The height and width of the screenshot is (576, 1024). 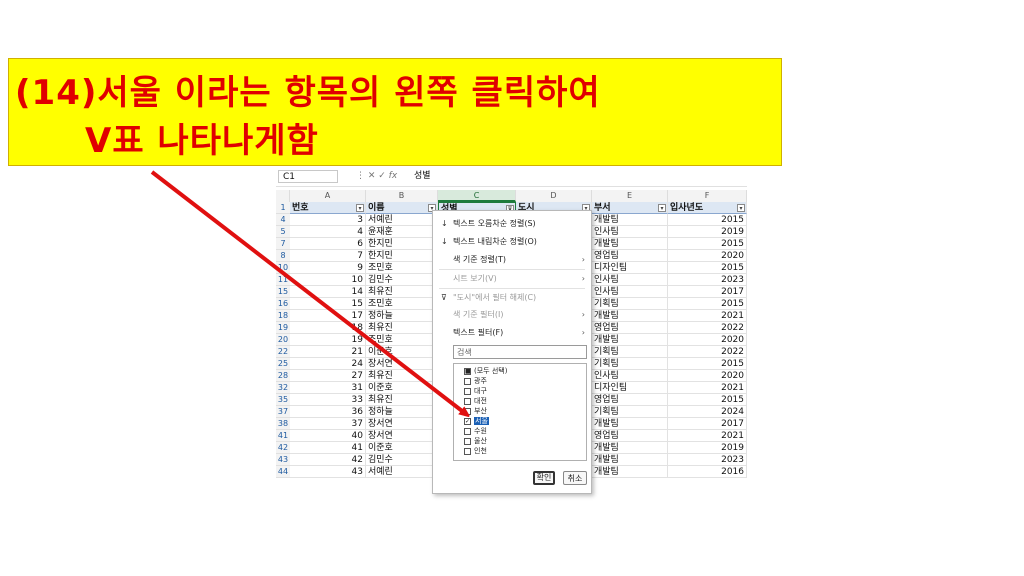 What do you see at coordinates (283, 460) in the screenshot?
I see `row-number: 43` at bounding box center [283, 460].